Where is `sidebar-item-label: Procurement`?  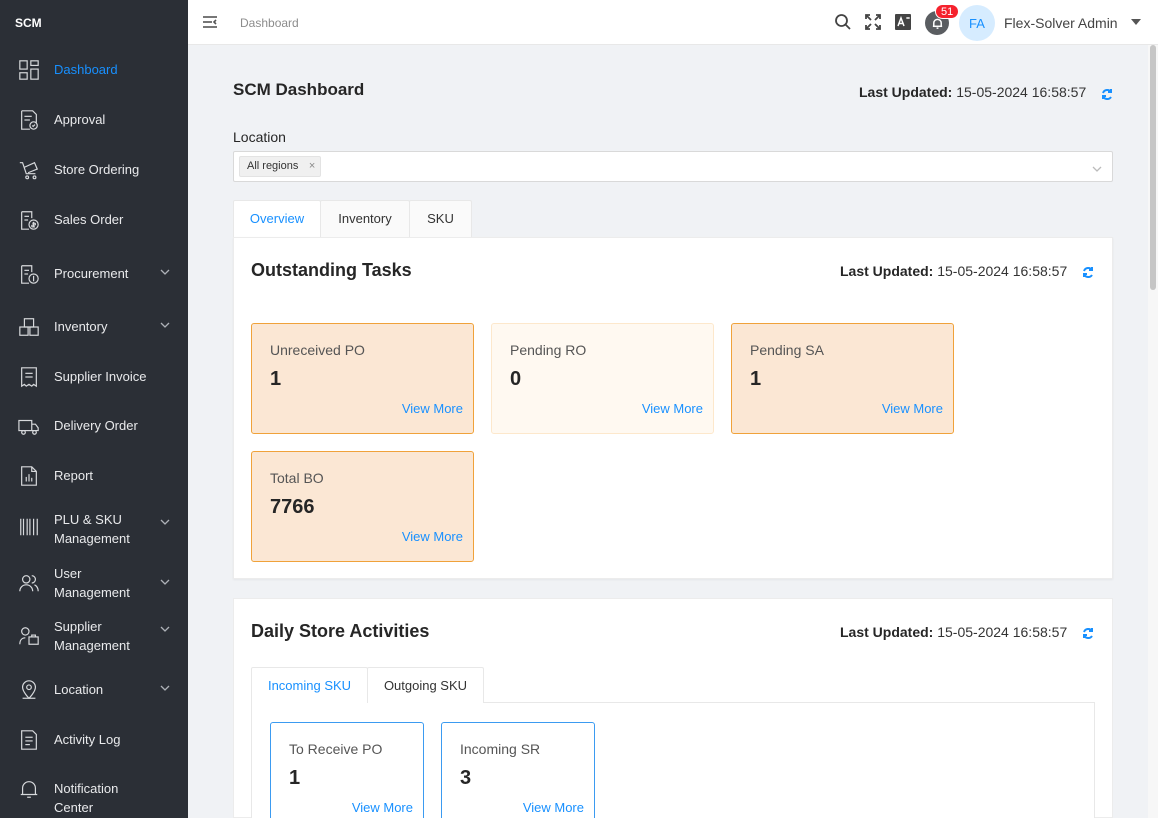
sidebar-item-label: Procurement is located at coordinates (91, 273).